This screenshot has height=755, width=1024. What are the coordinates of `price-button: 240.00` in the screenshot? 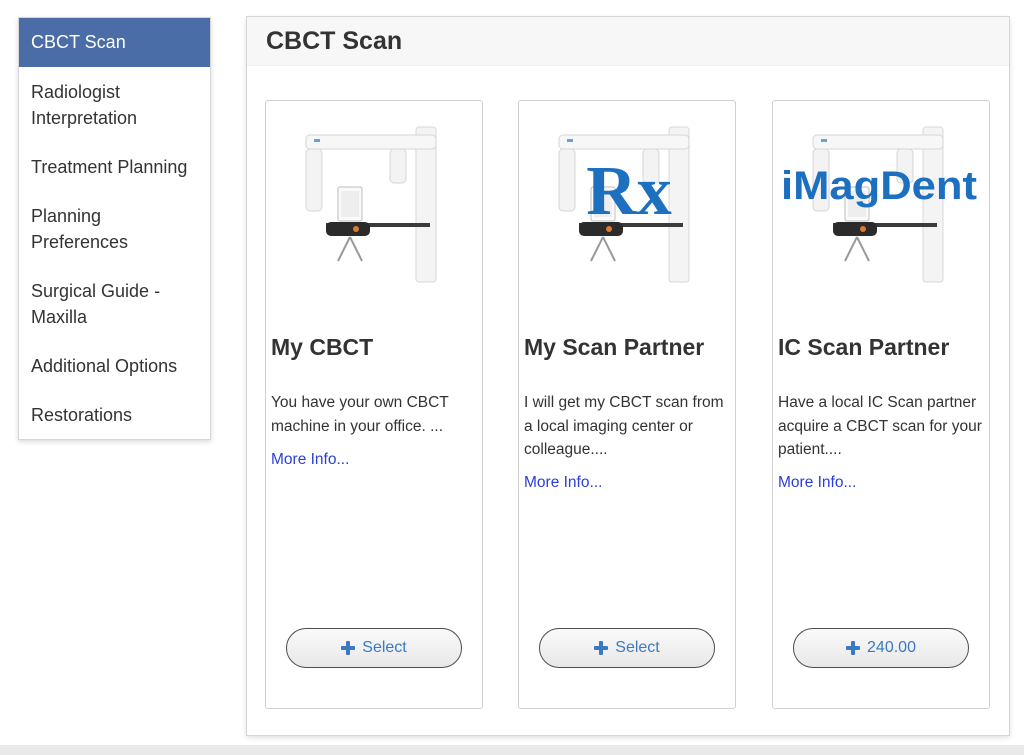 It's located at (881, 648).